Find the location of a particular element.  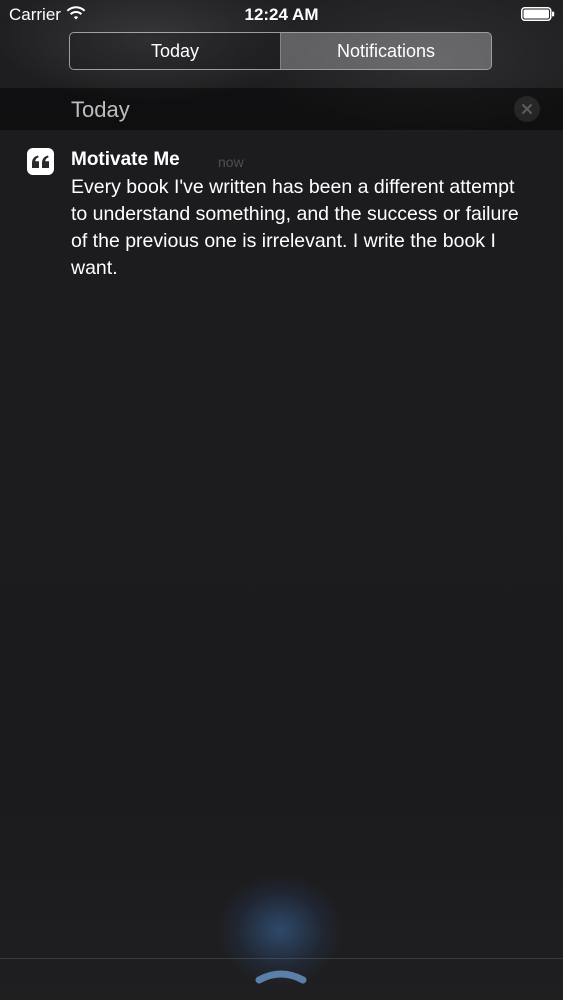

quote-icon is located at coordinates (40, 161).